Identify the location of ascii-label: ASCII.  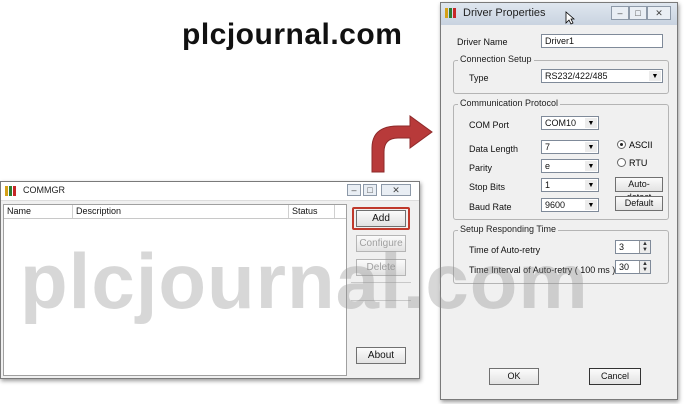
(641, 145).